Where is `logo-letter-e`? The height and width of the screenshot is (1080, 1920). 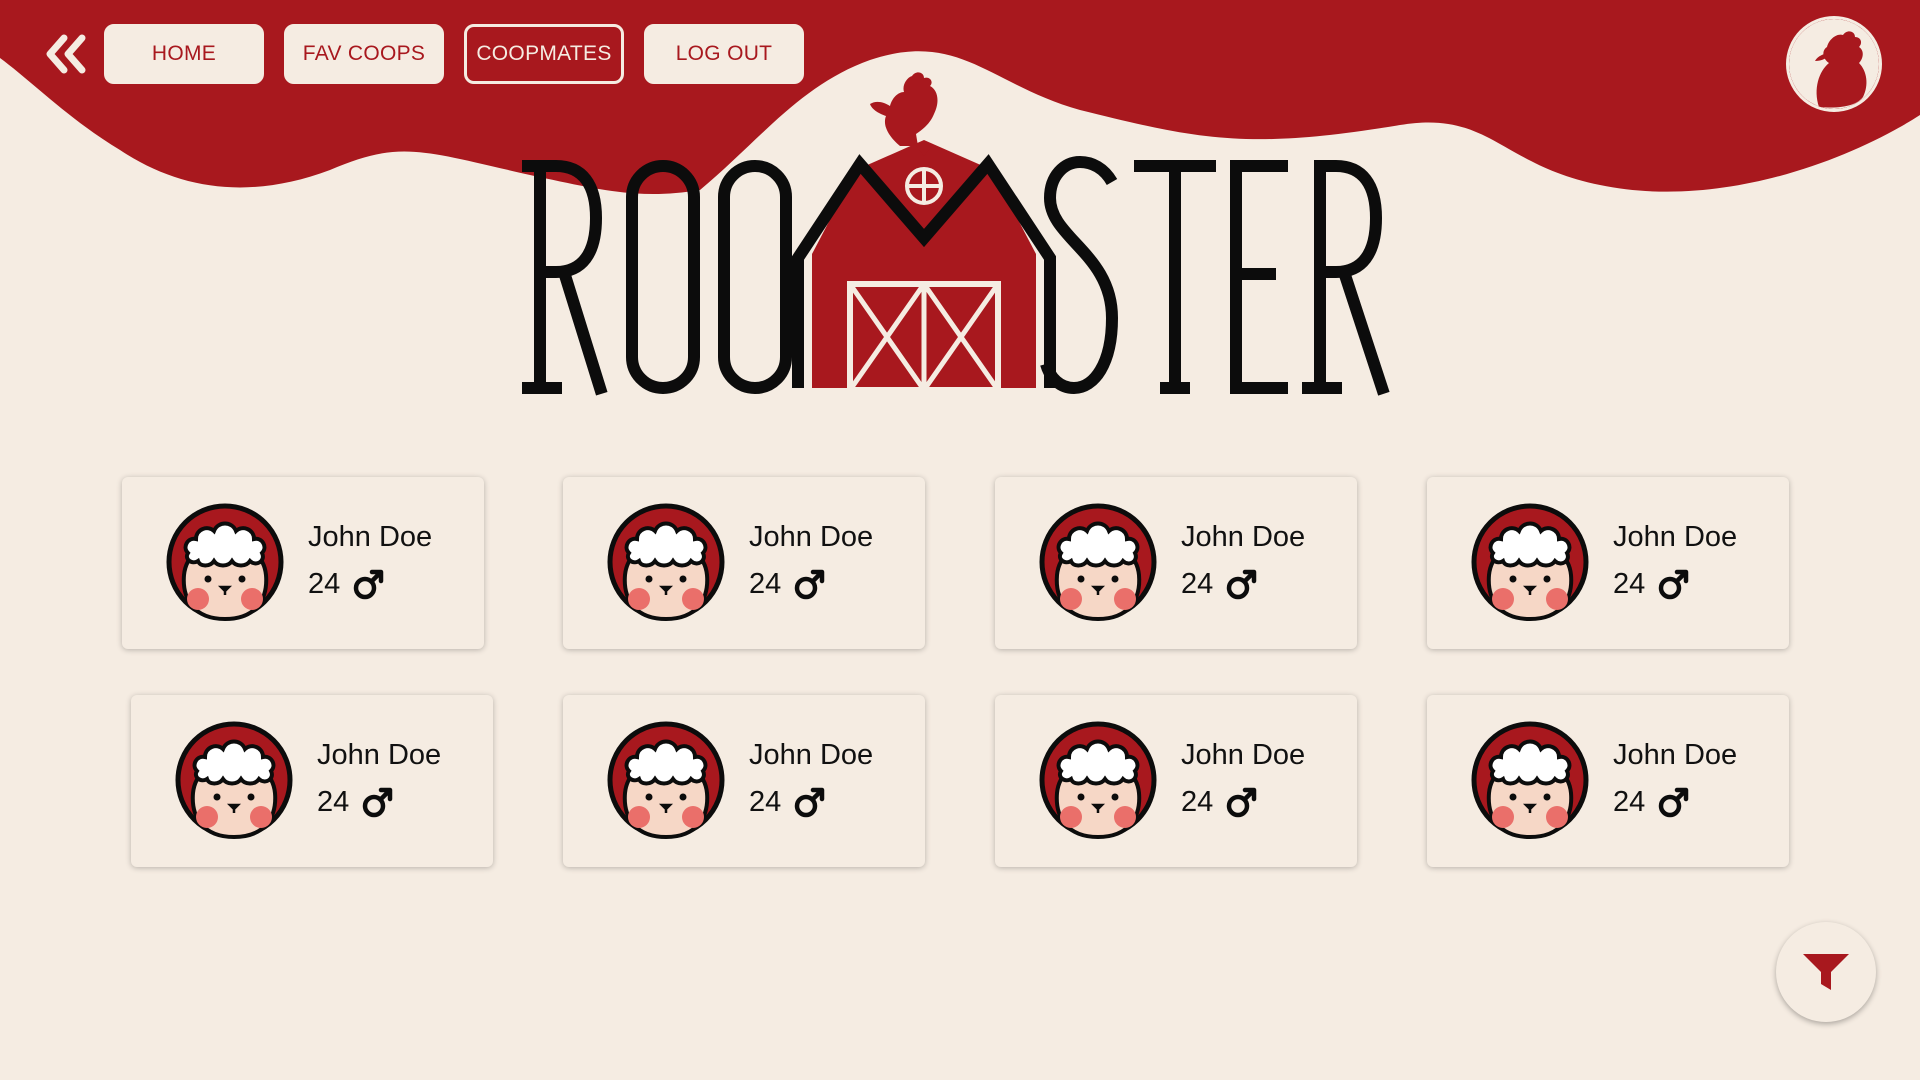
logo-letter-e is located at coordinates (1259, 277).